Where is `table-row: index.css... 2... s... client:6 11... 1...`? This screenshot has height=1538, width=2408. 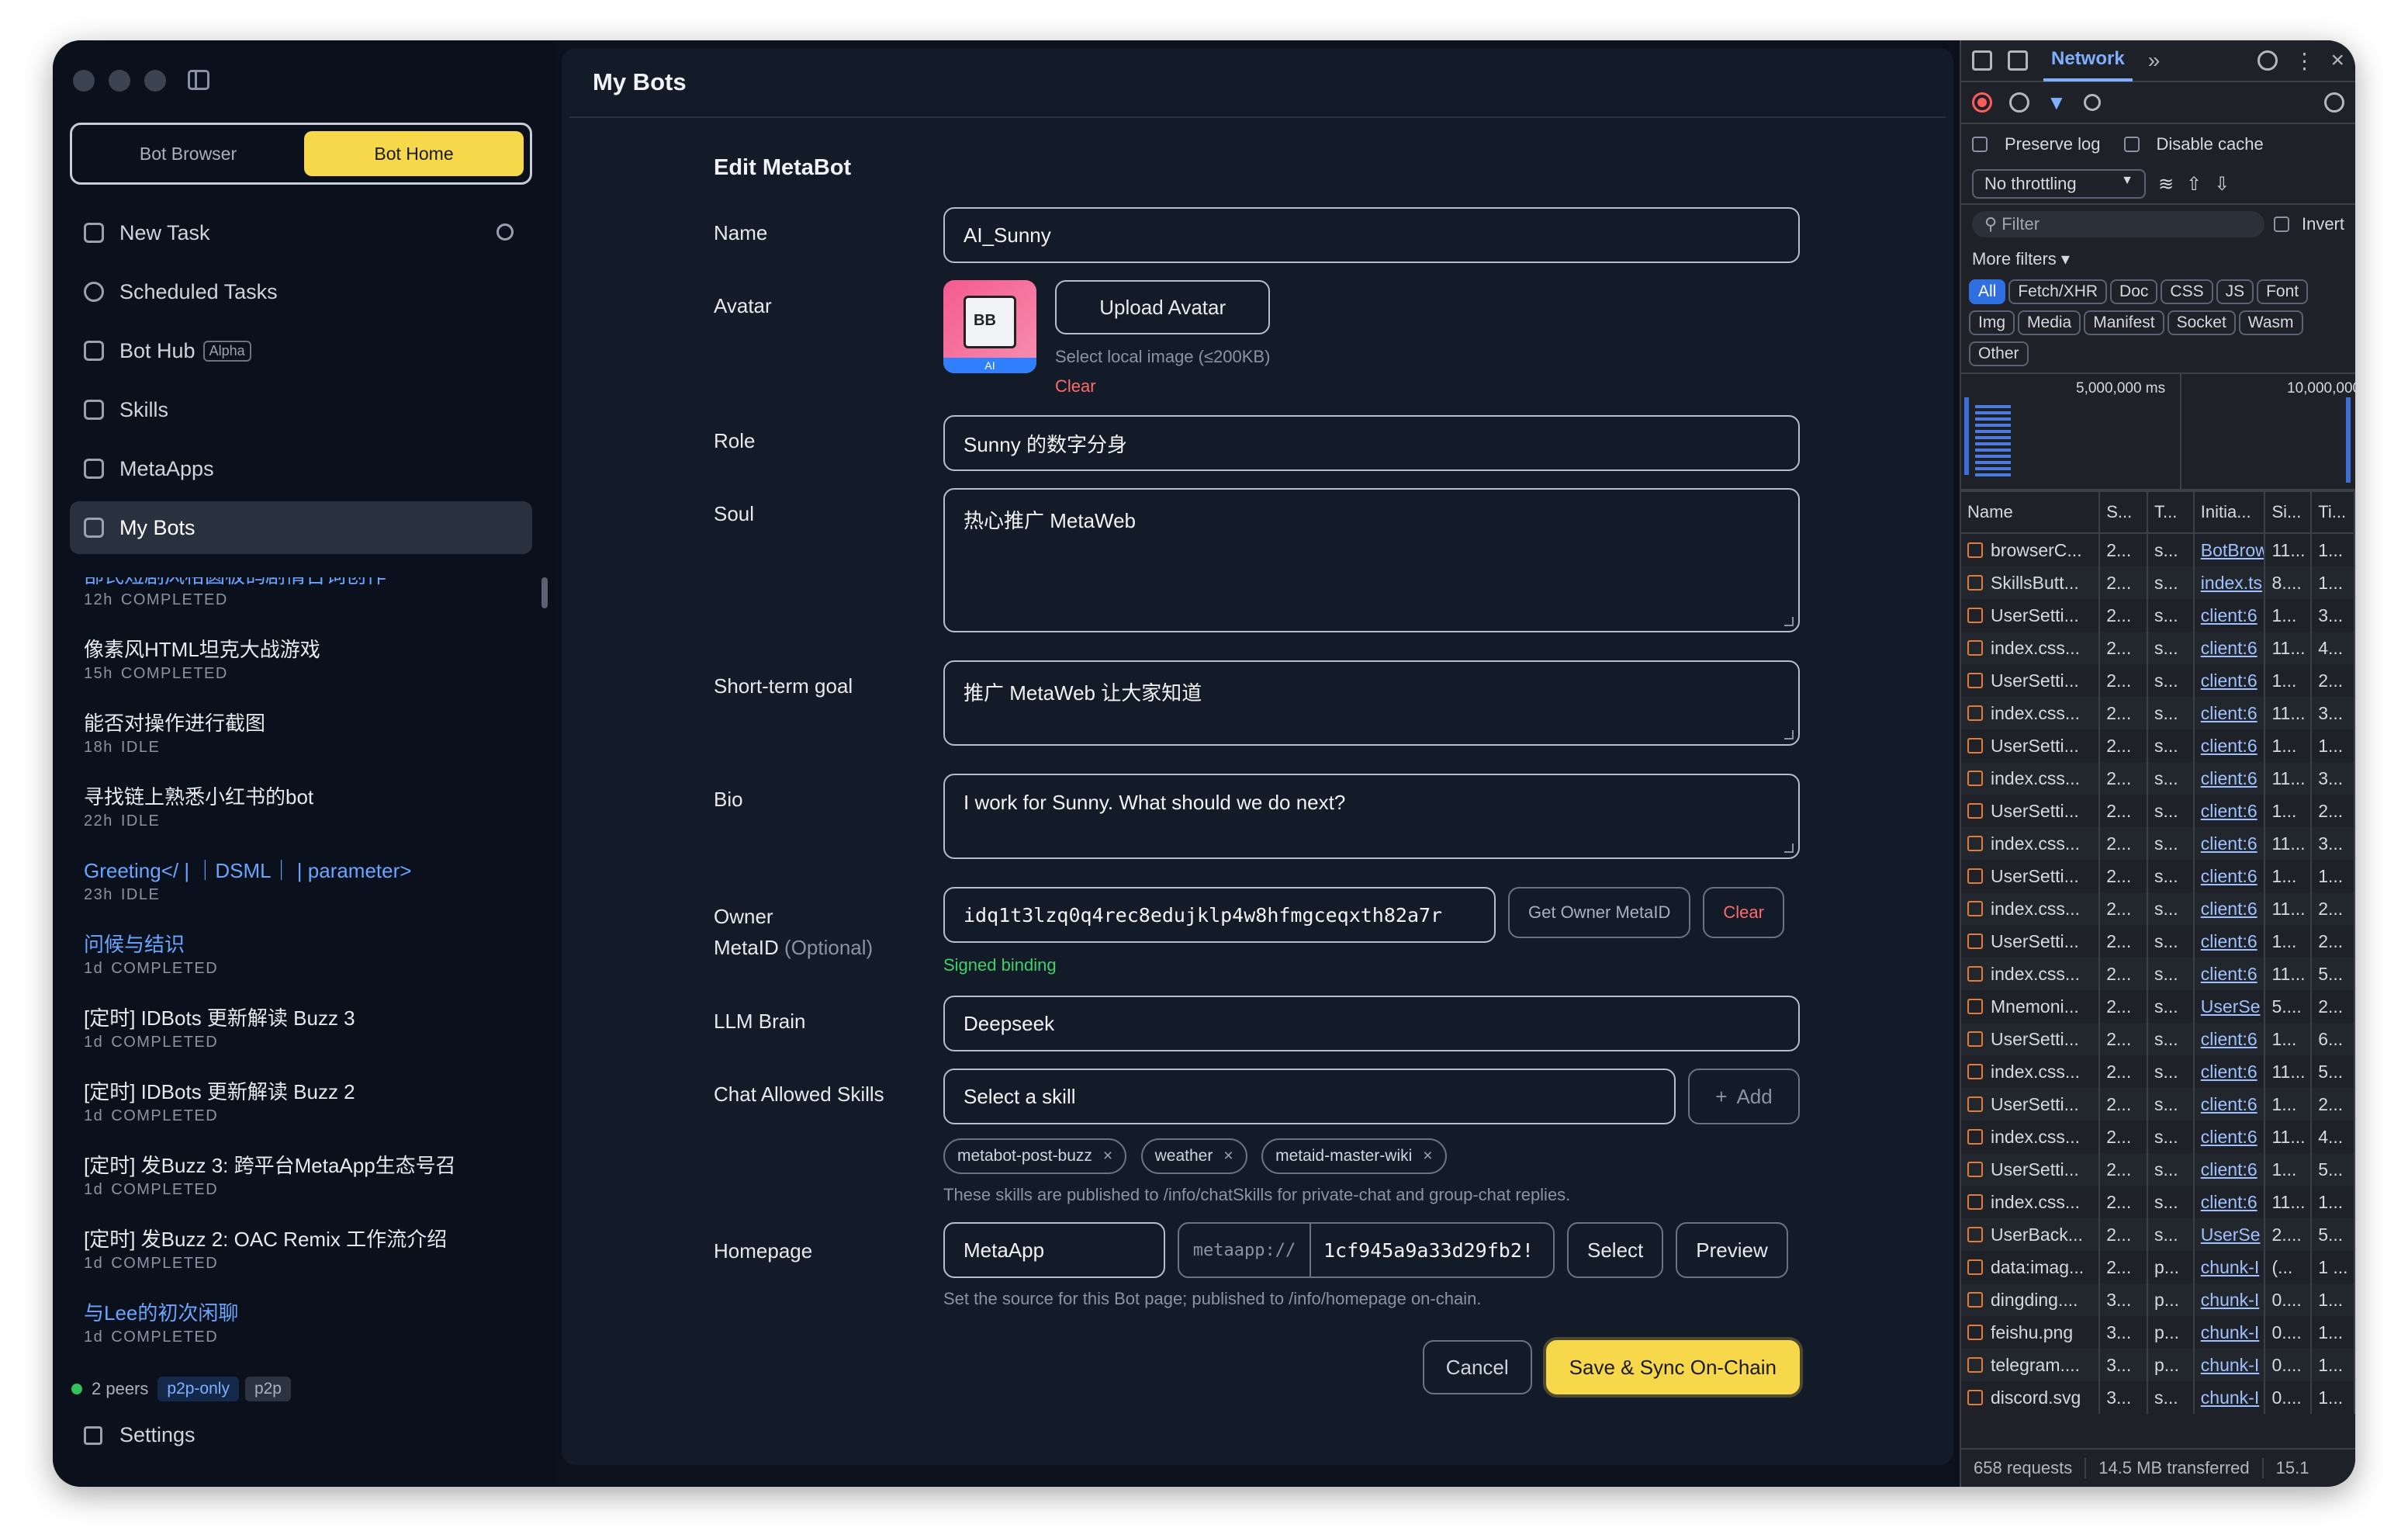 table-row: index.css... 2... s... client:6 11... 1... is located at coordinates (2158, 1202).